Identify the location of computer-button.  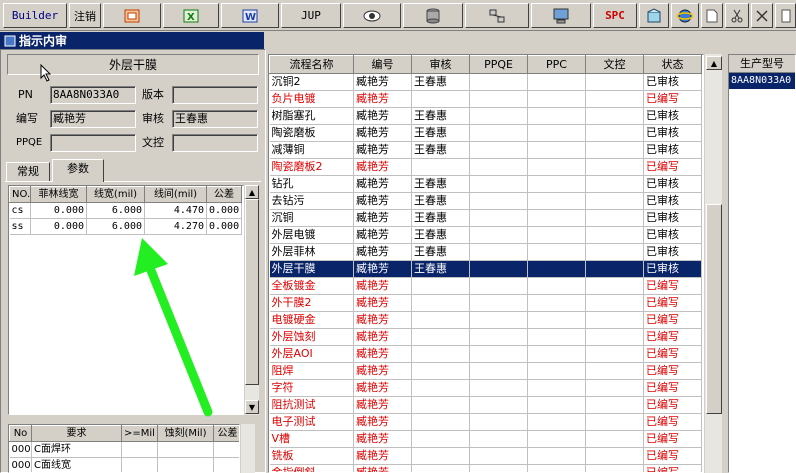
(561, 15).